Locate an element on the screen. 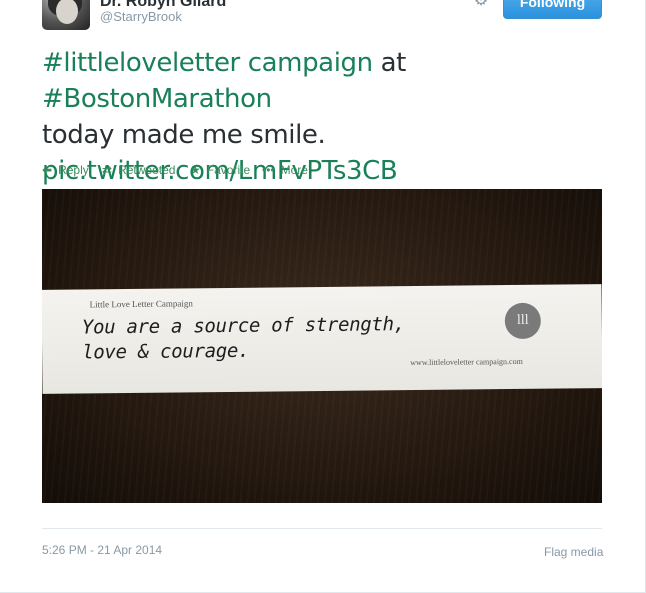 The image size is (646, 593). reply-arrow-icon: ⬅ is located at coordinates (47, 170).